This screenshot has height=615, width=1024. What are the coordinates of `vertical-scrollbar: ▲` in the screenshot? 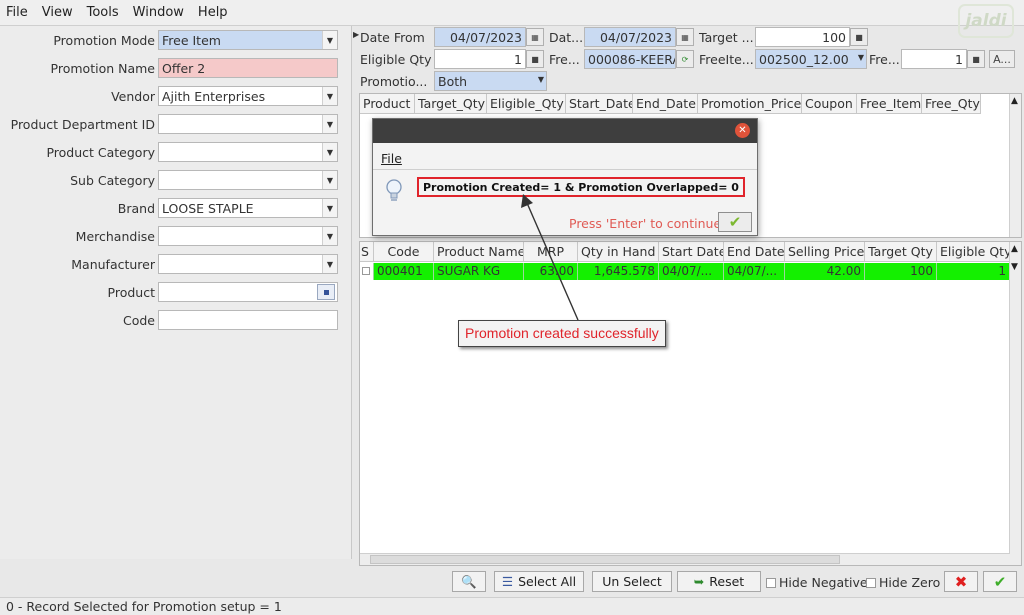 It's located at (1015, 165).